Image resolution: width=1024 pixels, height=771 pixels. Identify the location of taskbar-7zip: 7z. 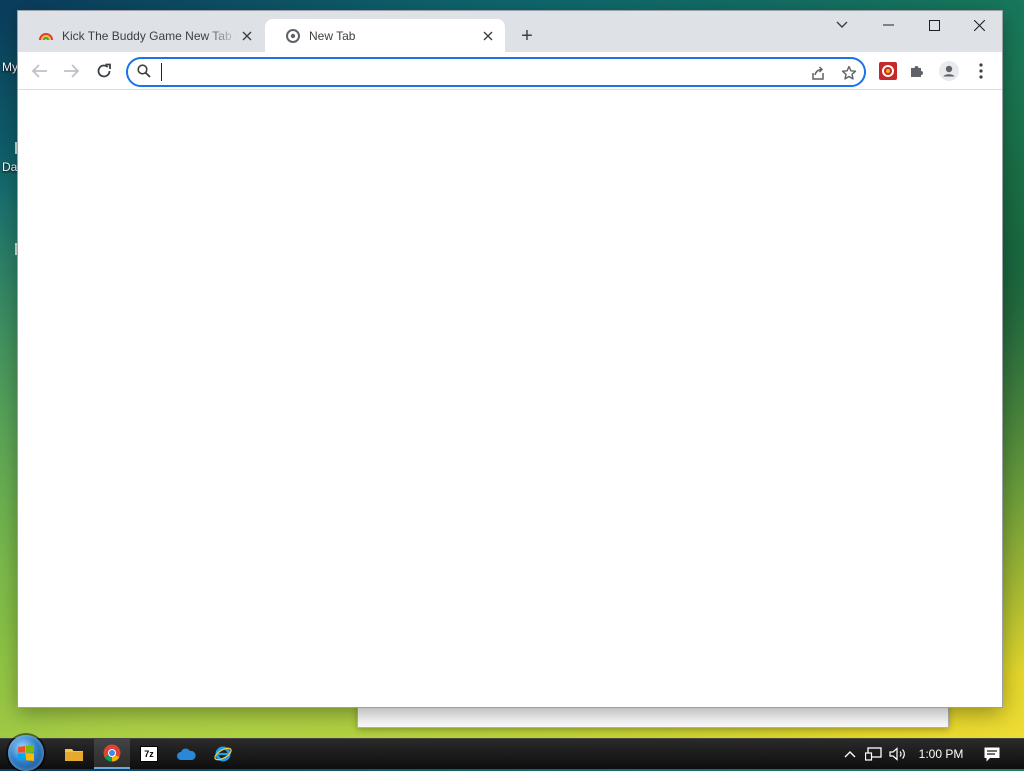
(149, 754).